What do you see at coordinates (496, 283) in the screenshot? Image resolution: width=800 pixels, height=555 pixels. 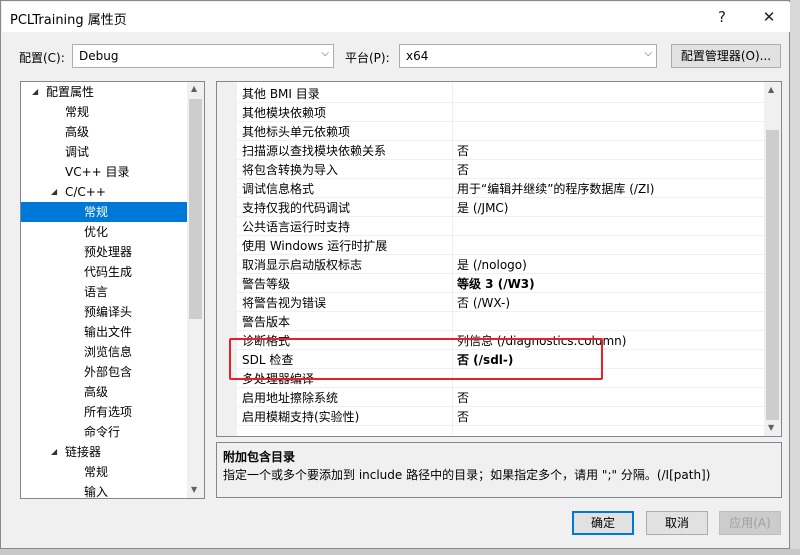 I see `property-value: 等级 3 (/W3)` at bounding box center [496, 283].